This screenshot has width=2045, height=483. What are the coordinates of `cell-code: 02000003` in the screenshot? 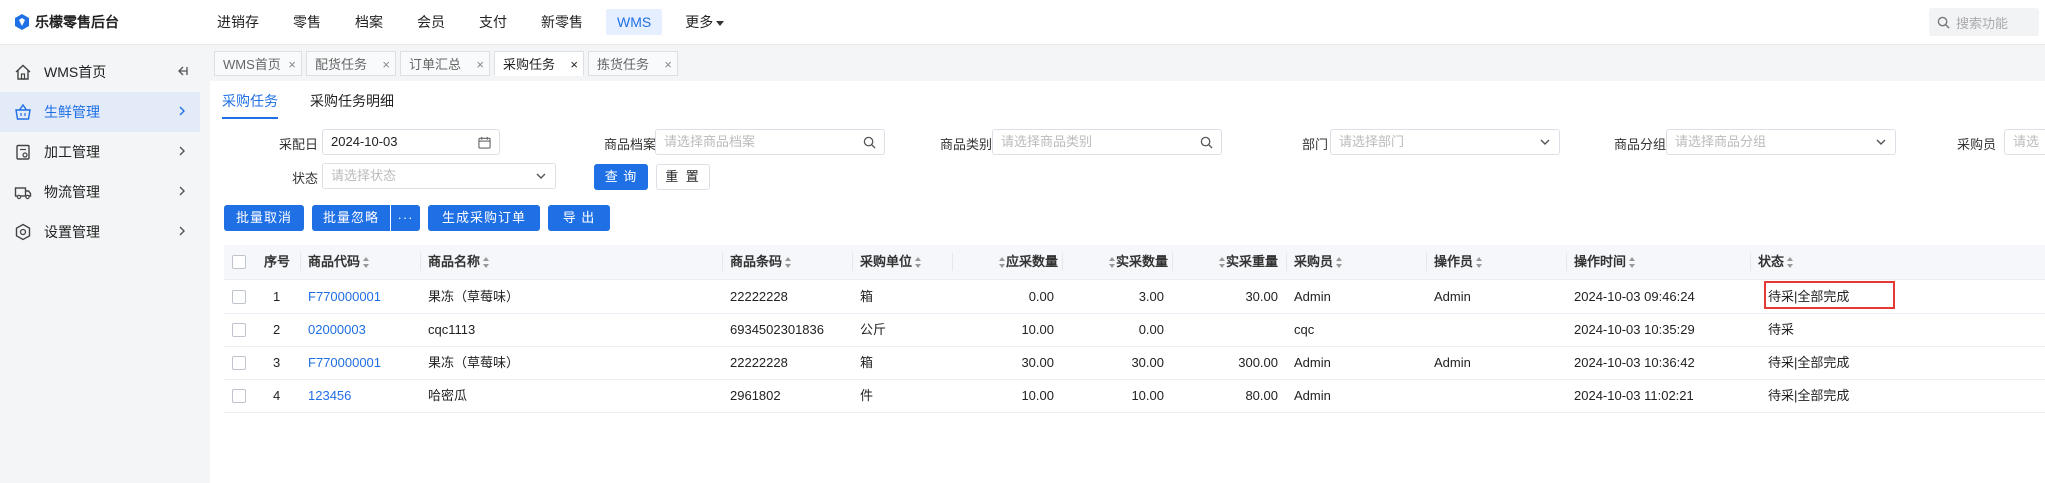 It's located at (337, 329).